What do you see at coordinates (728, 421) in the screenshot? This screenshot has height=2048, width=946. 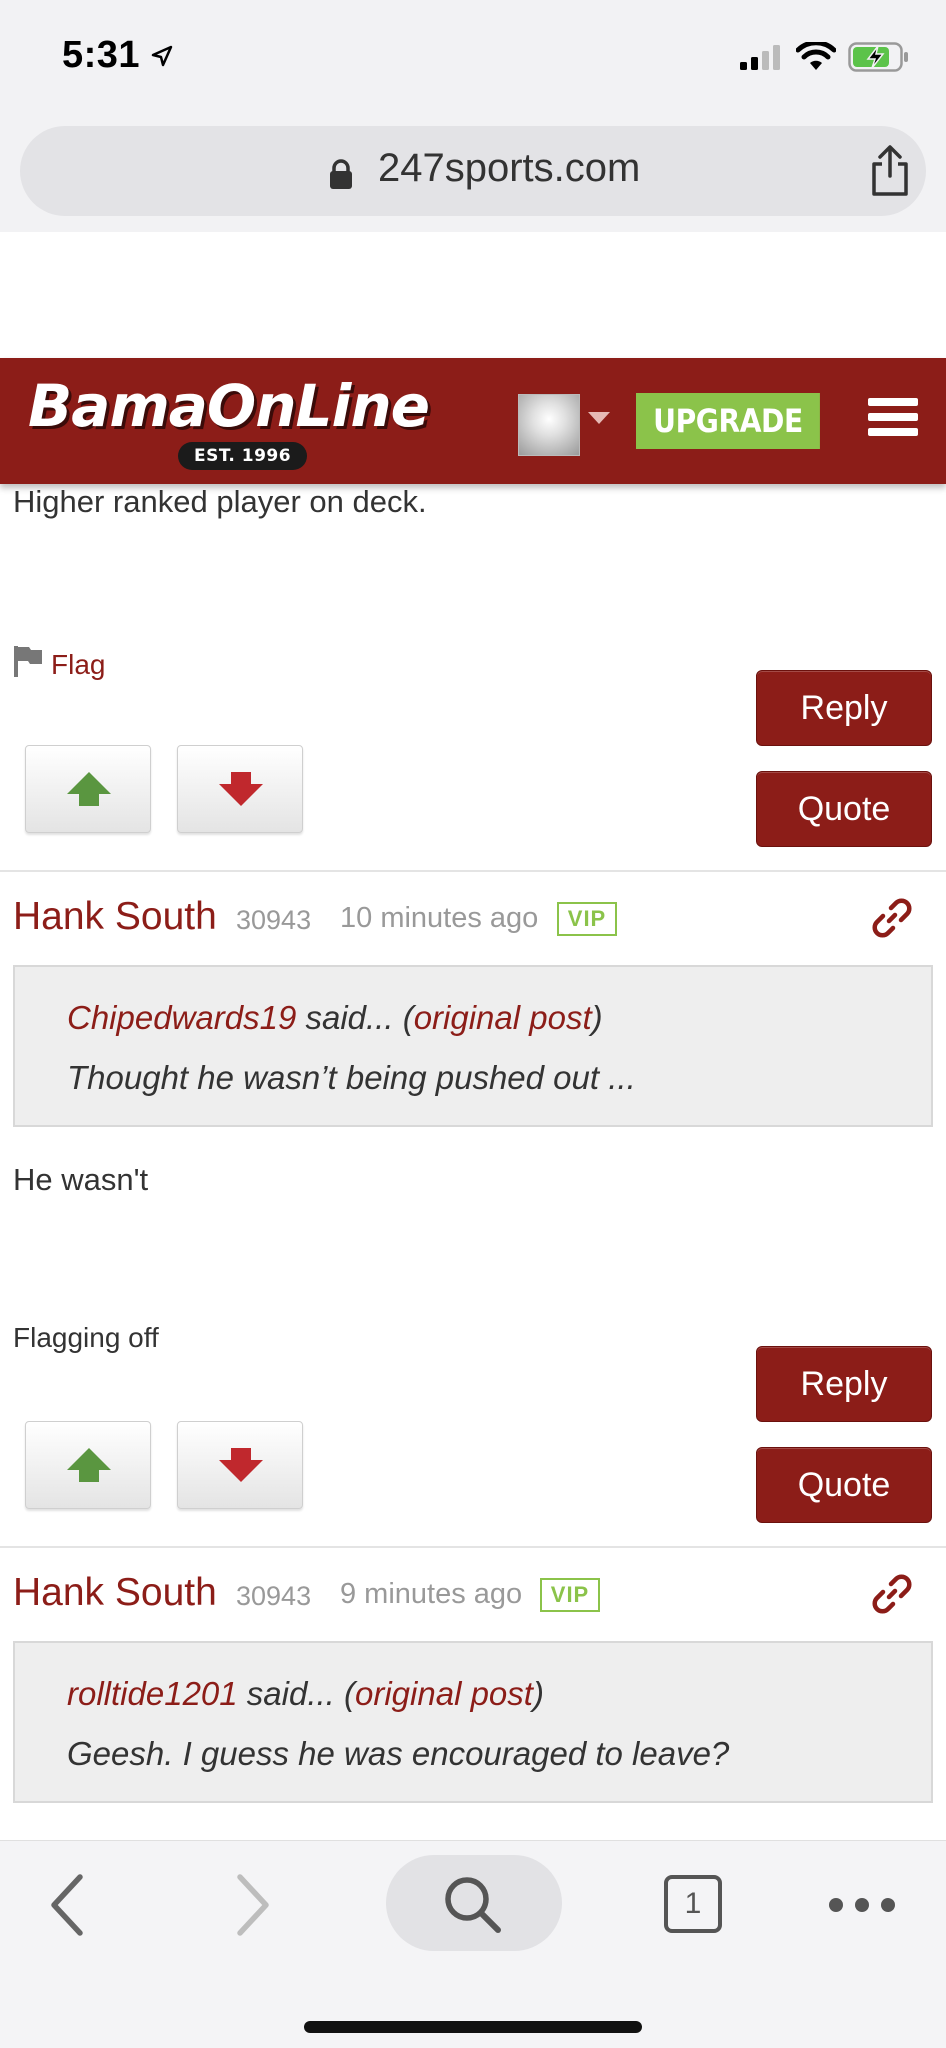 I see `upgrade-button: UPGRADE` at bounding box center [728, 421].